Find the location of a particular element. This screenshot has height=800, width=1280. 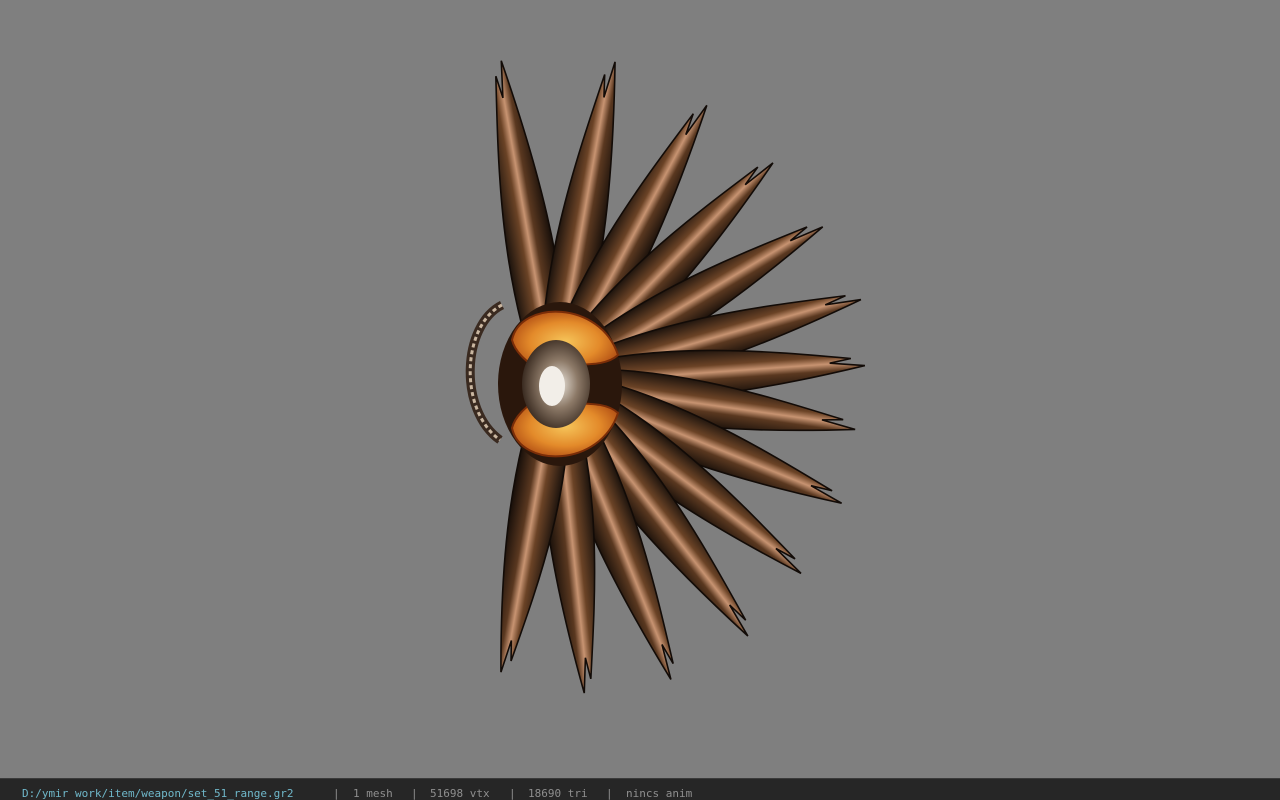

animation-status-label: nincs anim is located at coordinates (659, 793).